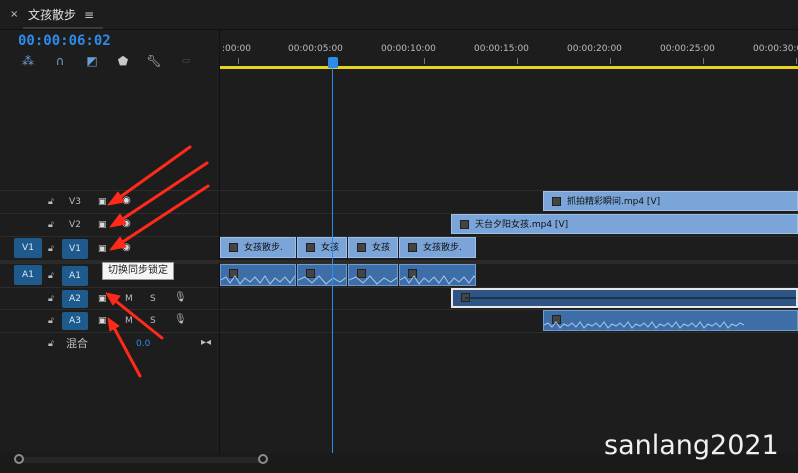 This screenshot has height=473, width=798. I want to click on ruler-label: 00:00:15:00, so click(501, 49).